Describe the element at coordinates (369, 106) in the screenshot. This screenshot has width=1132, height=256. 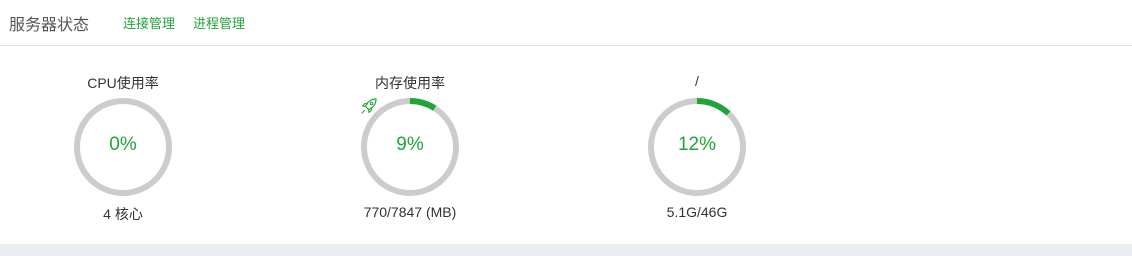
I see `rocket-icon` at that location.